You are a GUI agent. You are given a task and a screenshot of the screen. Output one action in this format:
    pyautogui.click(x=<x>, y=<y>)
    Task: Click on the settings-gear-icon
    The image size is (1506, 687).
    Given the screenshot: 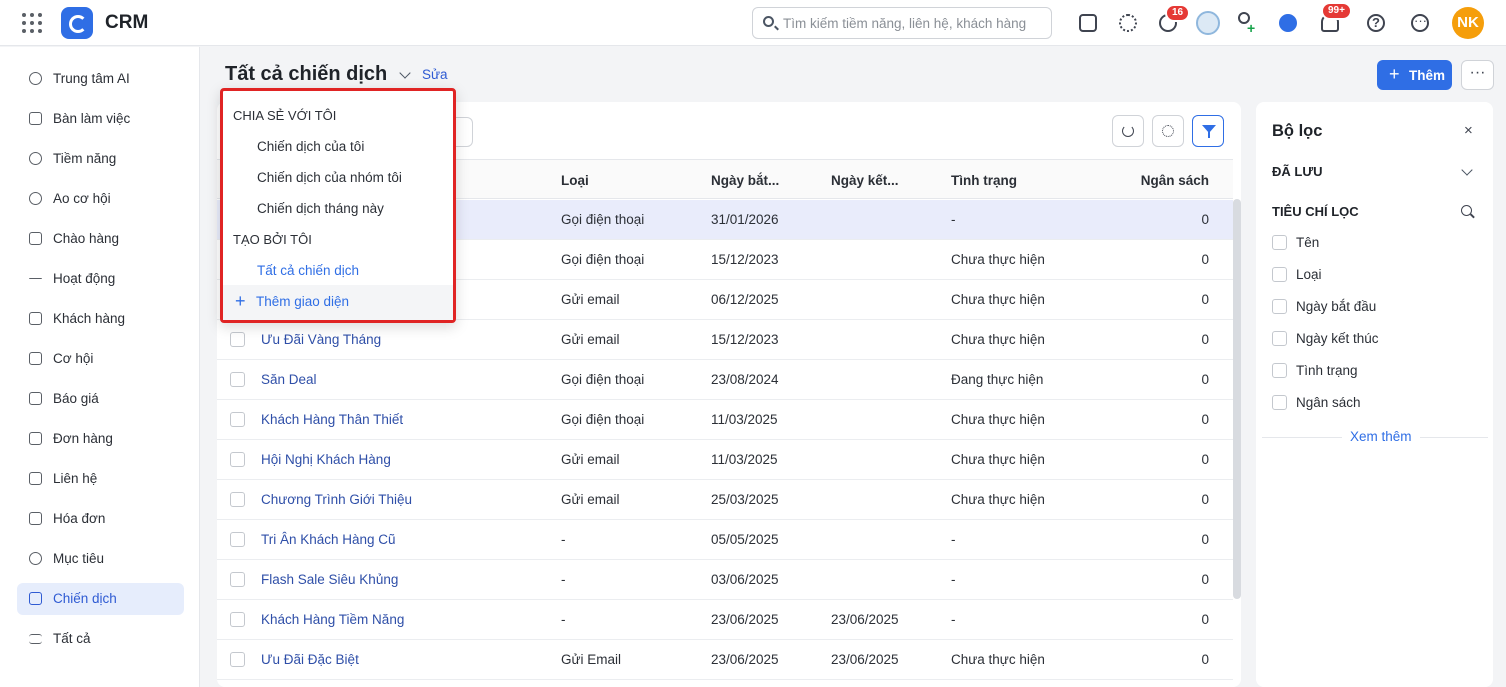 What is the action you would take?
    pyautogui.click(x=1128, y=23)
    